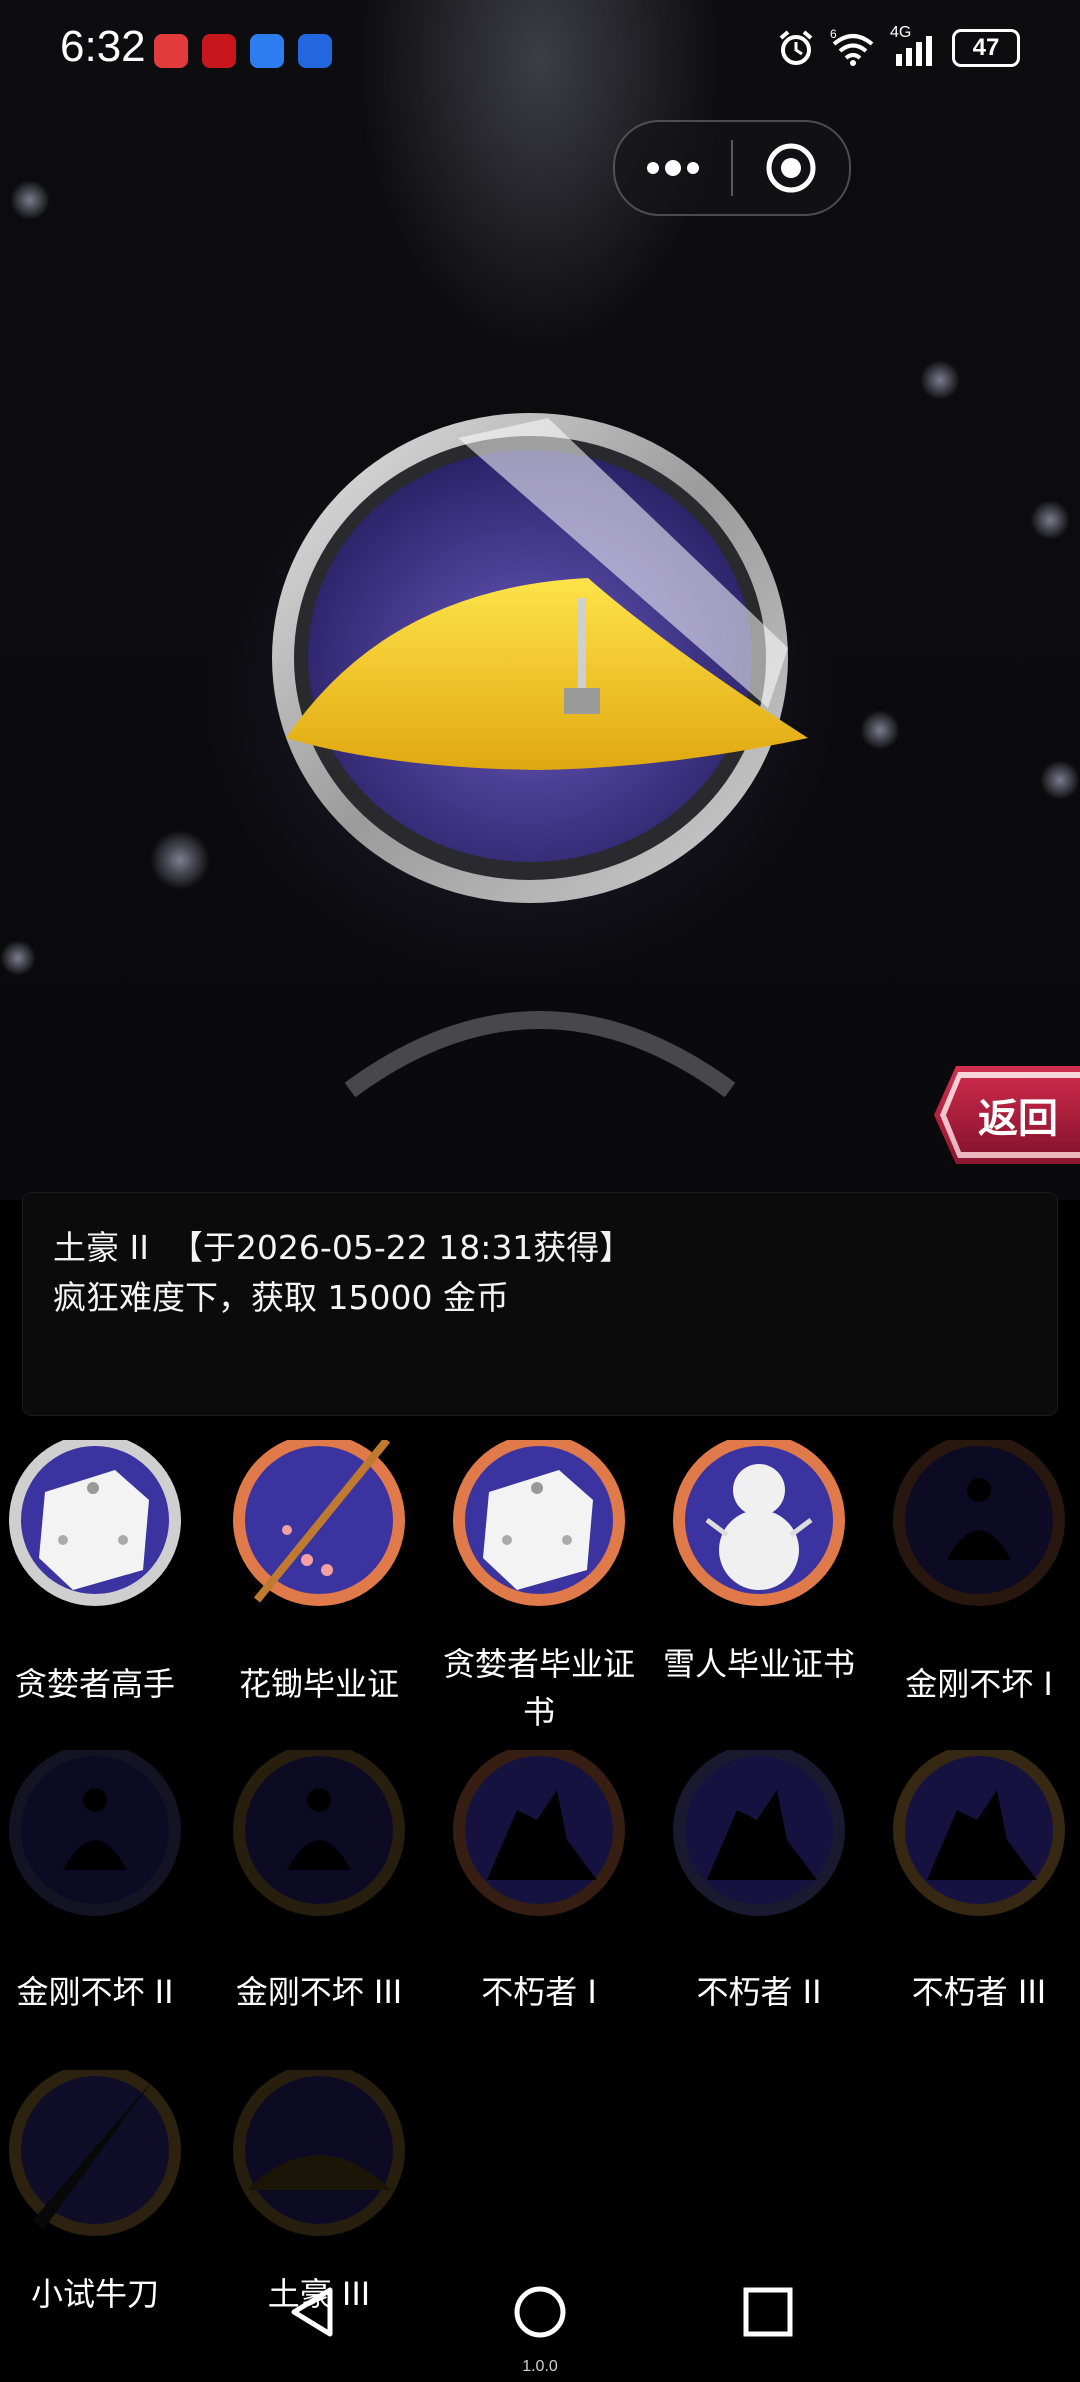 Image resolution: width=1080 pixels, height=2382 pixels. What do you see at coordinates (281, 1297) in the screenshot?
I see `achievement-condition-line: 疯狂难度下，获取 15000 金币` at bounding box center [281, 1297].